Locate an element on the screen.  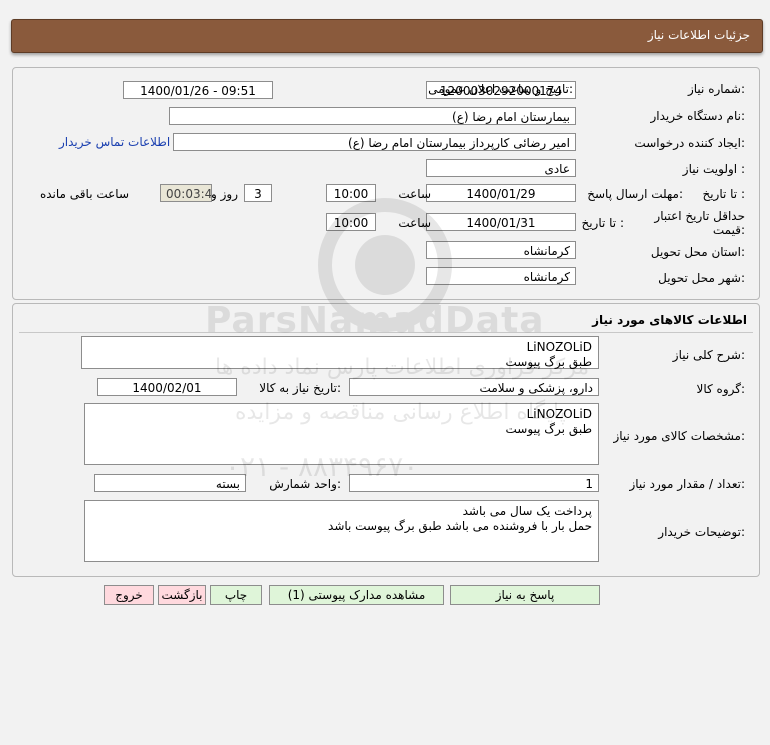
validity-time-label: ساعت is located at coordinates (414, 223).